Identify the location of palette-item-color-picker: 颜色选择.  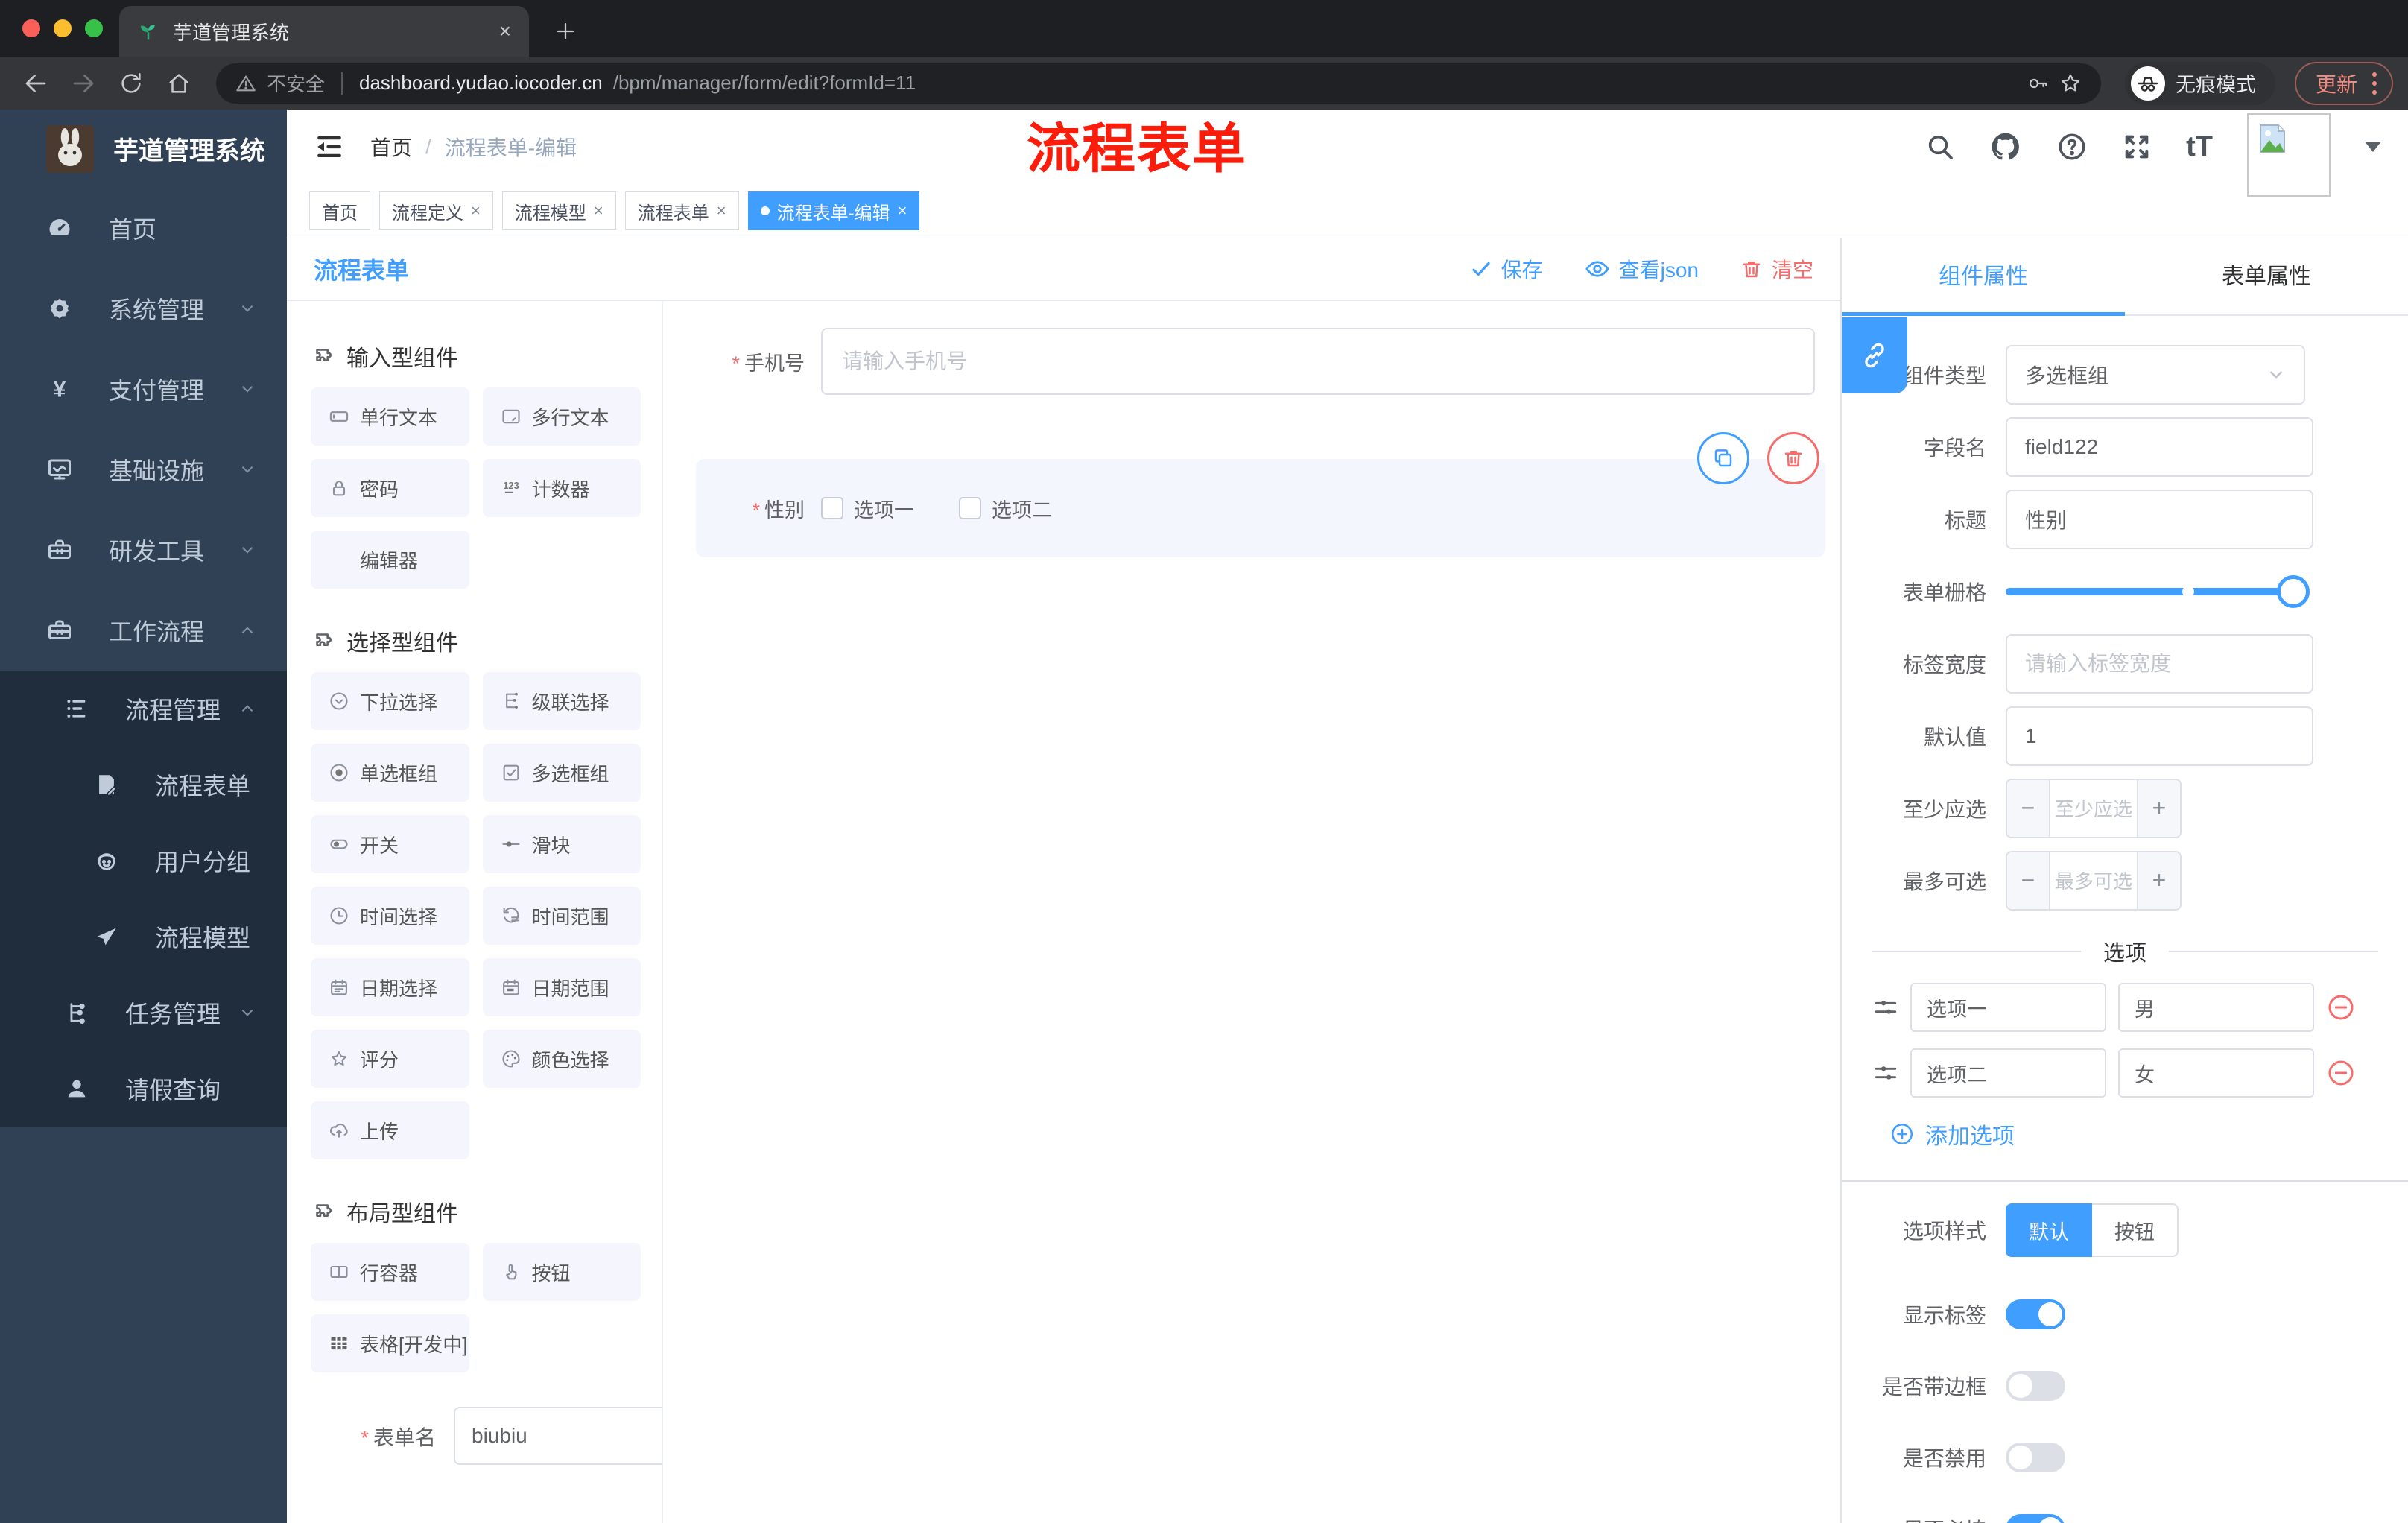
(561, 1059).